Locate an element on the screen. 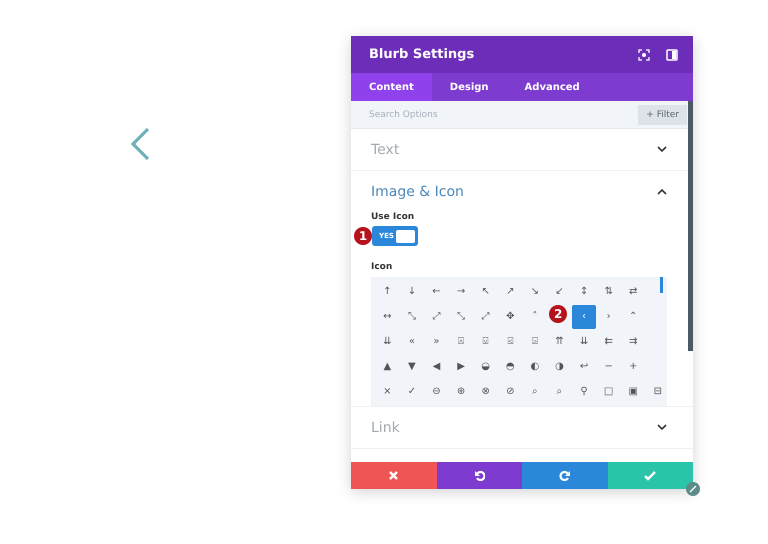  search-field: Search Options is located at coordinates (503, 115).